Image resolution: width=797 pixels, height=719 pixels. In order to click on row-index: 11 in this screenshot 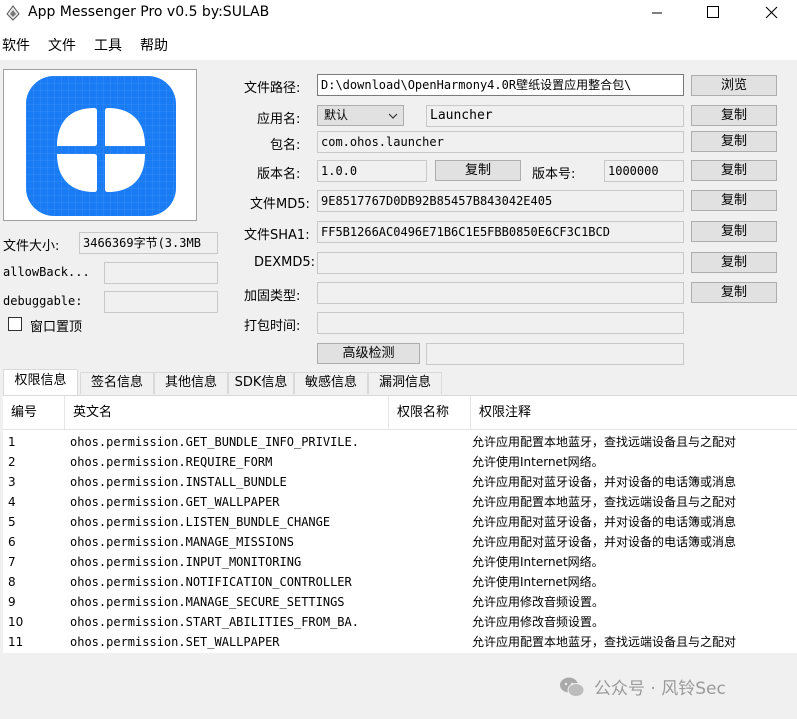, I will do `click(16, 642)`.